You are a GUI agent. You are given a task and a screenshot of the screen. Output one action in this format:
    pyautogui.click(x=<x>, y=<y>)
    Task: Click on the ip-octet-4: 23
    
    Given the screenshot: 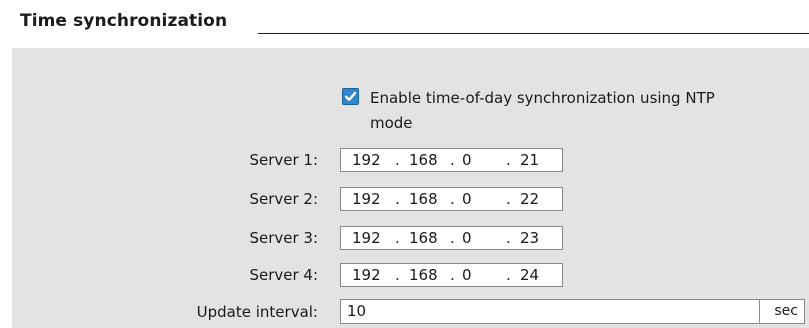 What is the action you would take?
    pyautogui.click(x=530, y=238)
    